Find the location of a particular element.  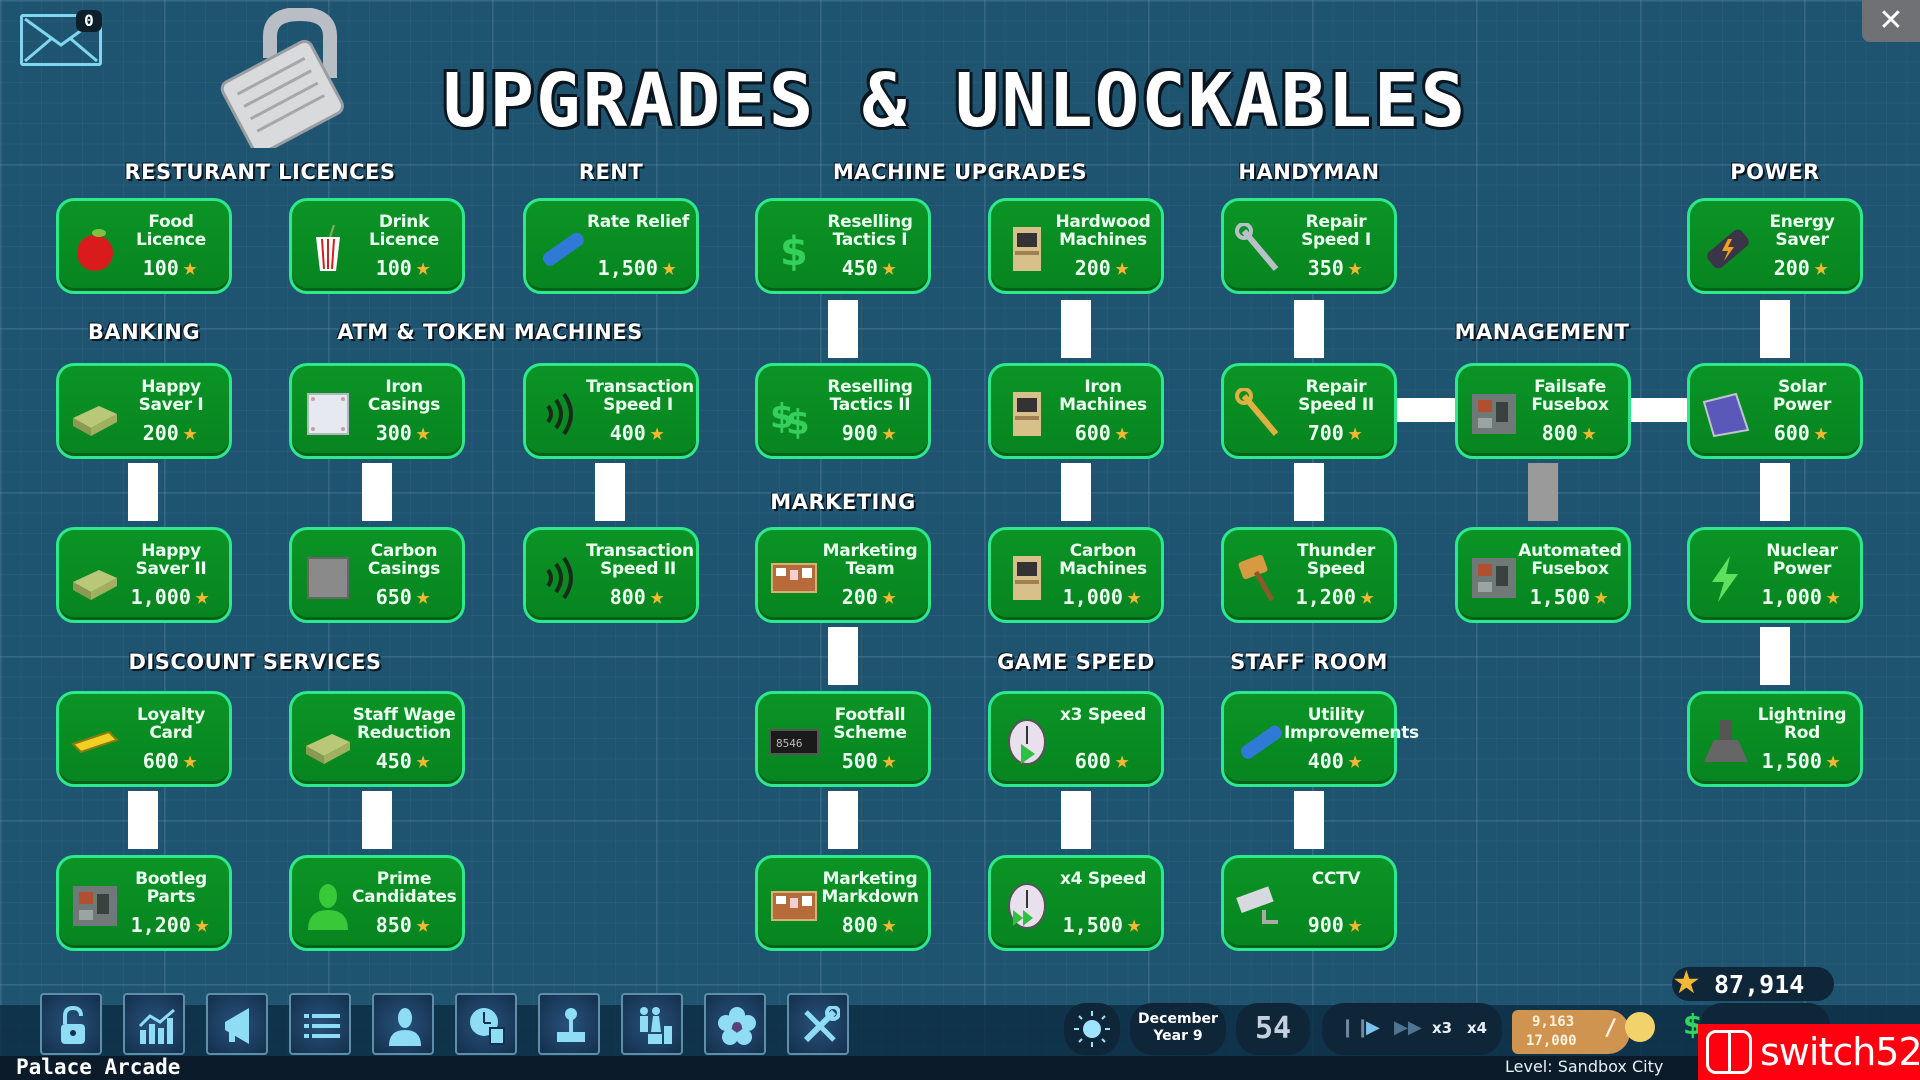

nav-upgrades-button is located at coordinates (71, 1024).